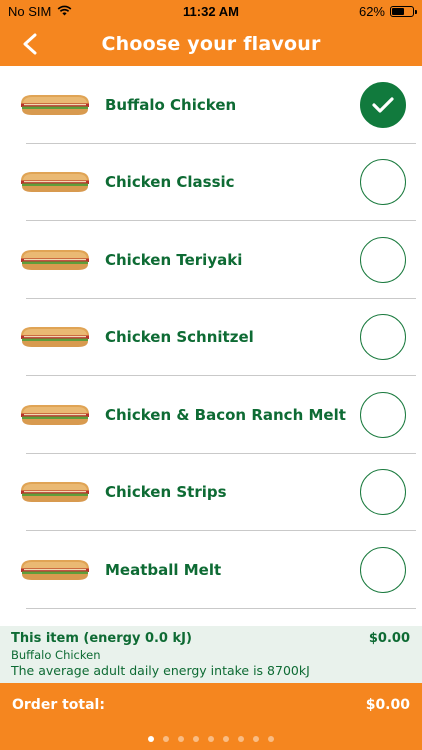  Describe the element at coordinates (171, 104) in the screenshot. I see `flavour-name: Buffalo Chicken` at that location.